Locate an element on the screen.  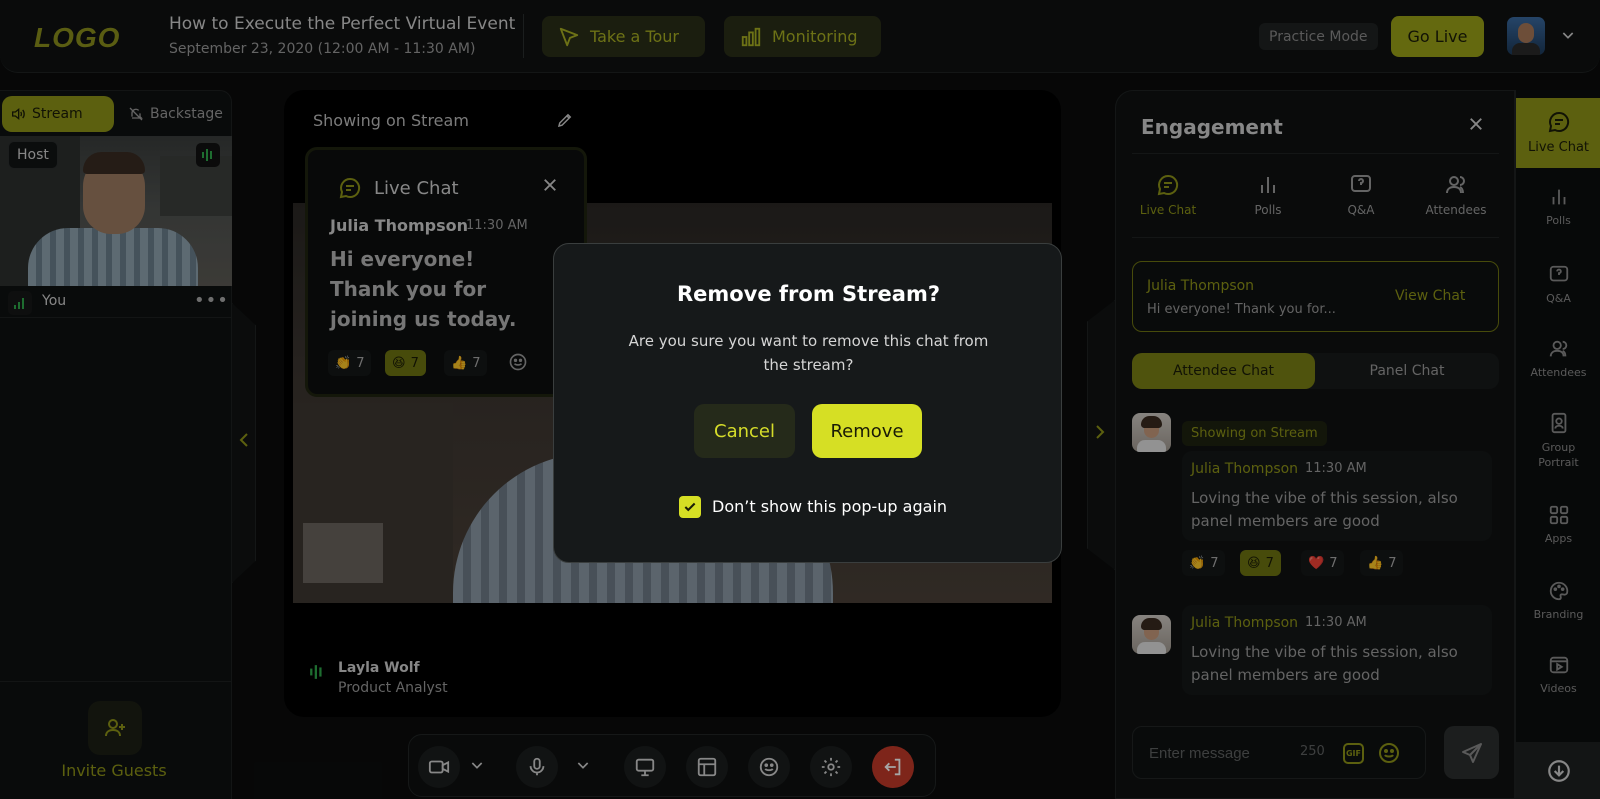
add-user-icon is located at coordinates (115, 728).